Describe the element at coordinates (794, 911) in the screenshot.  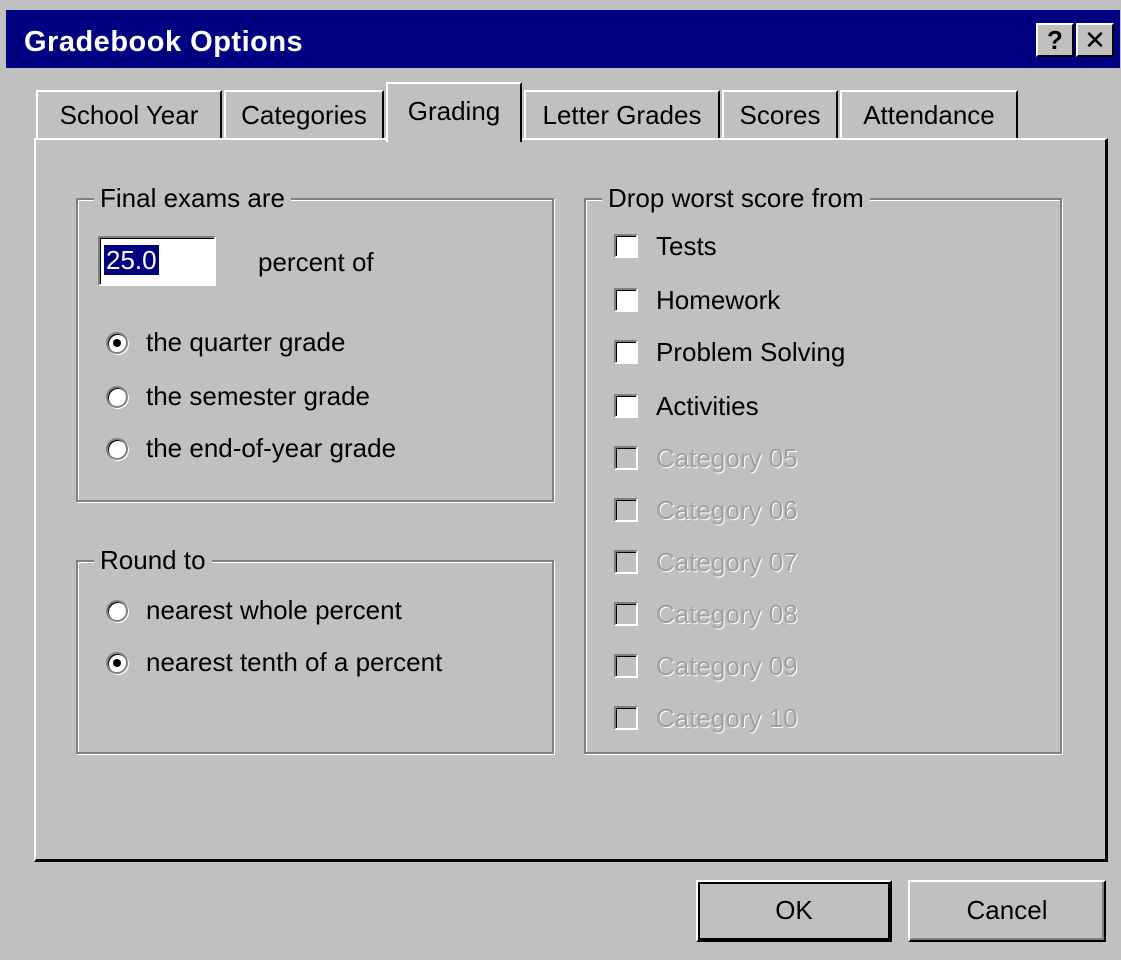
I see `ok-button: OK` at that location.